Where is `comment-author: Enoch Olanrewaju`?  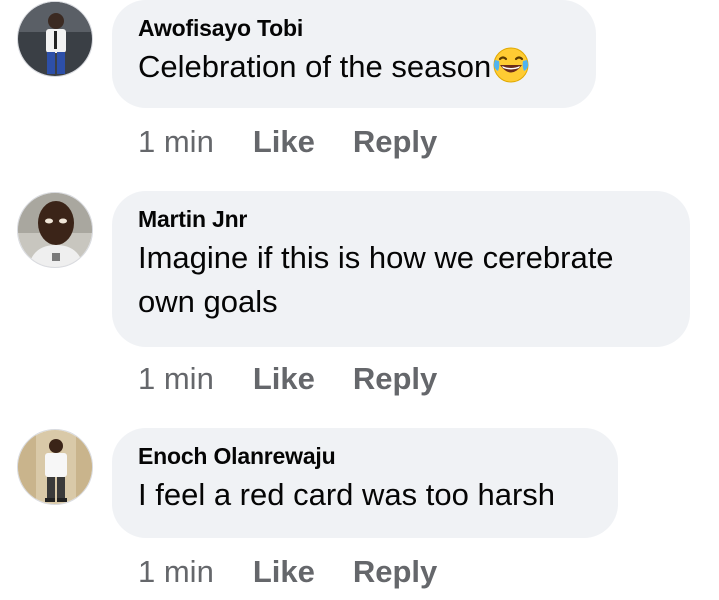
comment-author: Enoch Olanrewaju is located at coordinates (365, 456).